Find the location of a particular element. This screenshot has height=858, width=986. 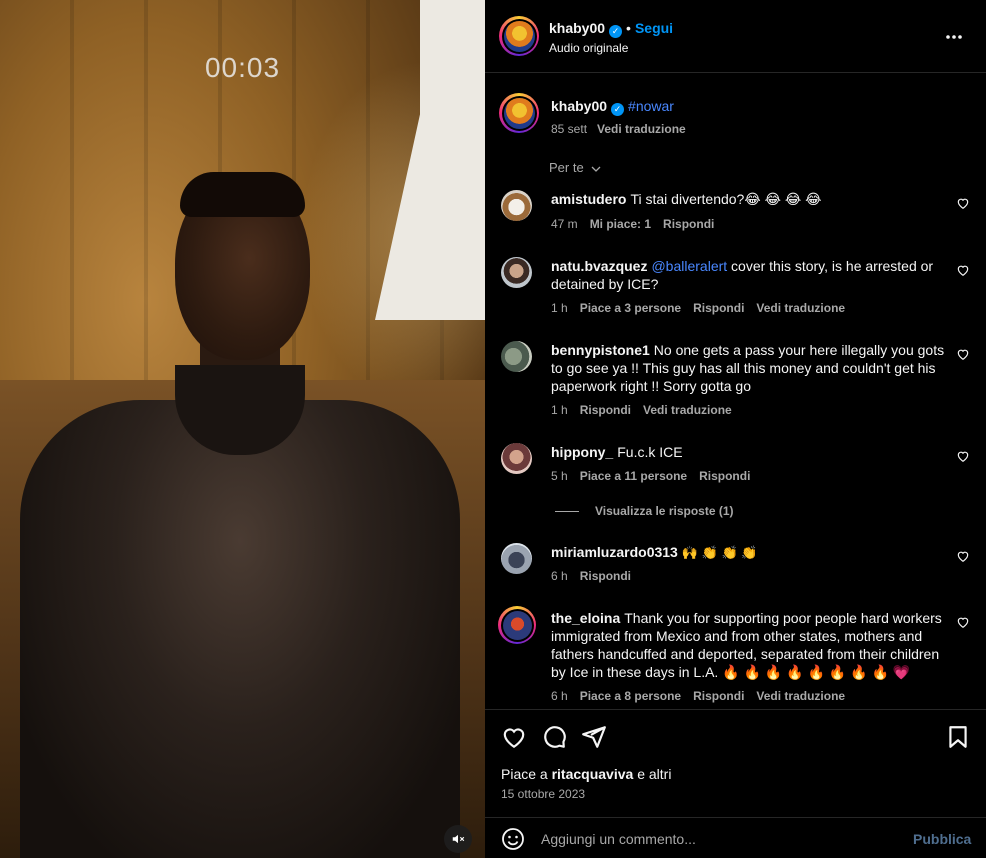

like-heart-icon is located at coordinates (514, 737).